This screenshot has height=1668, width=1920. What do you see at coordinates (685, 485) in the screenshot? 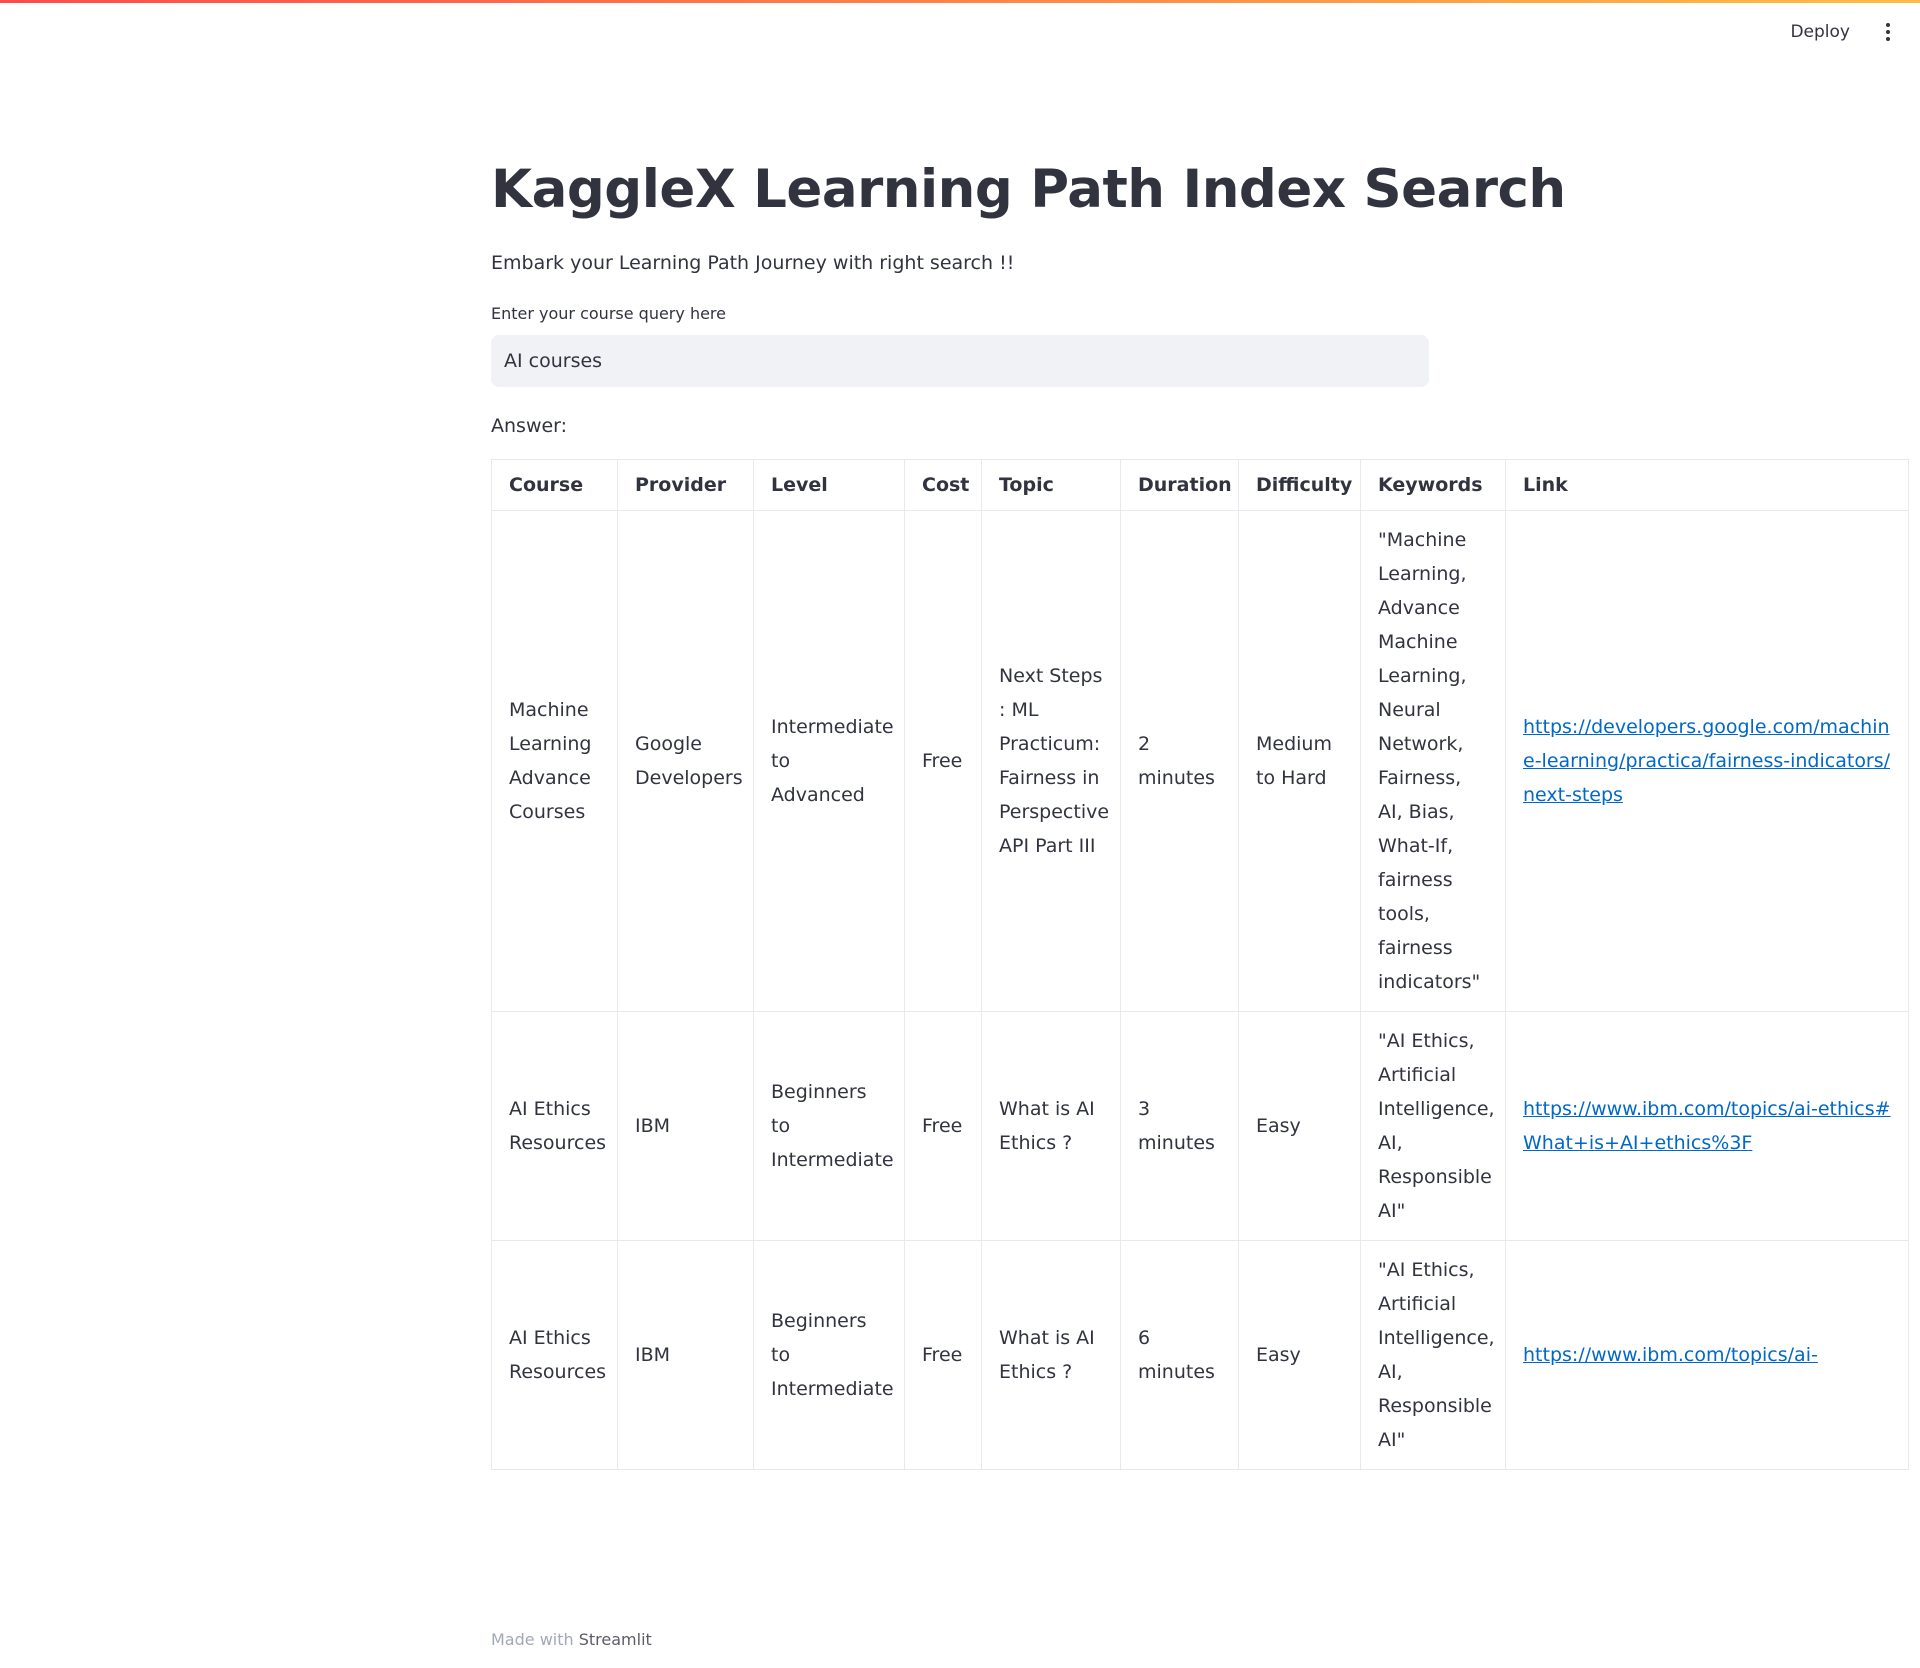
I see `column-header: Provider` at bounding box center [685, 485].